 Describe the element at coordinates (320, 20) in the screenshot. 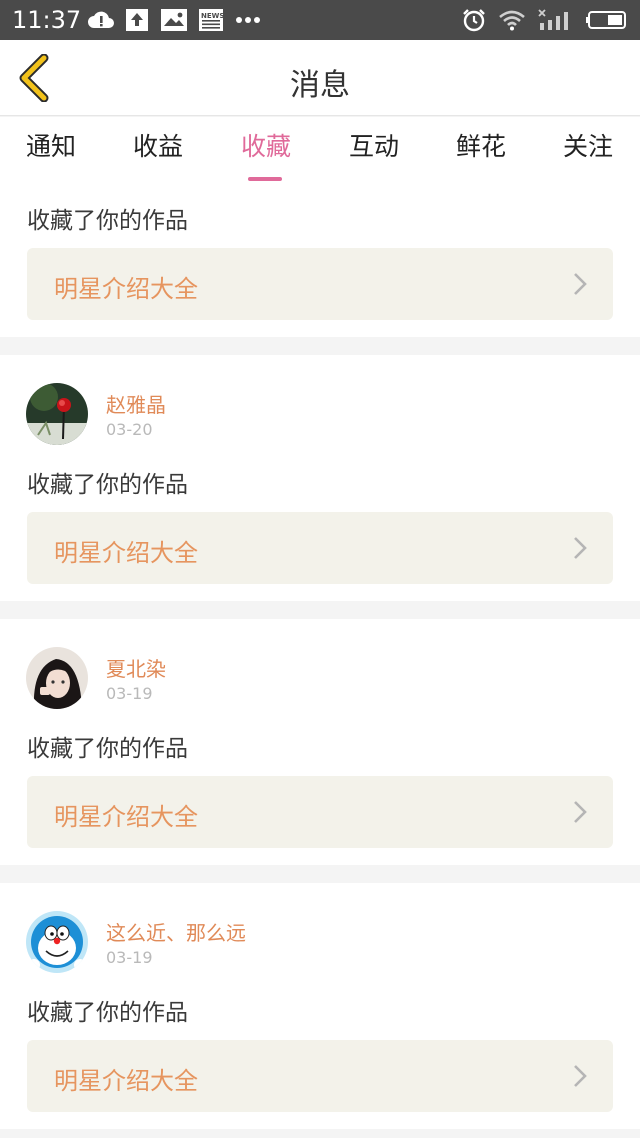

I see `status-bar: 11:37 NEWS` at that location.